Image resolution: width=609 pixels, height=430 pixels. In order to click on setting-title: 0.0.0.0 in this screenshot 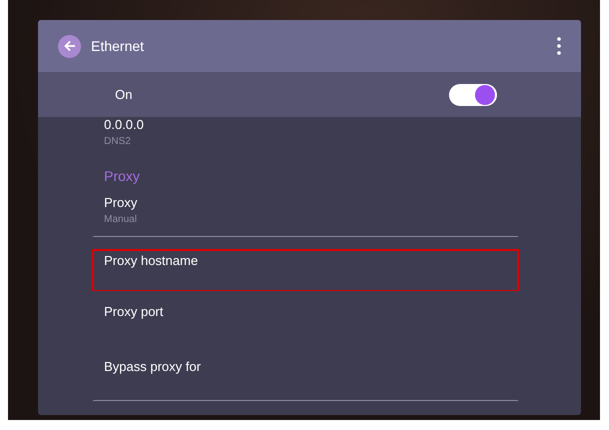, I will do `click(124, 124)`.